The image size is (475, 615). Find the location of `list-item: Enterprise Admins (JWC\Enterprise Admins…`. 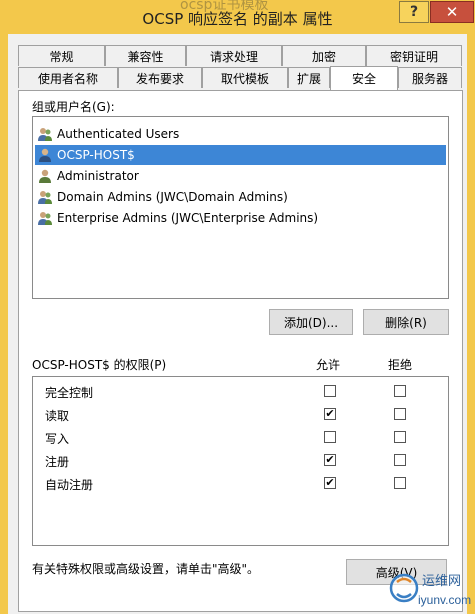

list-item: Enterprise Admins (JWC\Enterprise Admins… is located at coordinates (240, 218).